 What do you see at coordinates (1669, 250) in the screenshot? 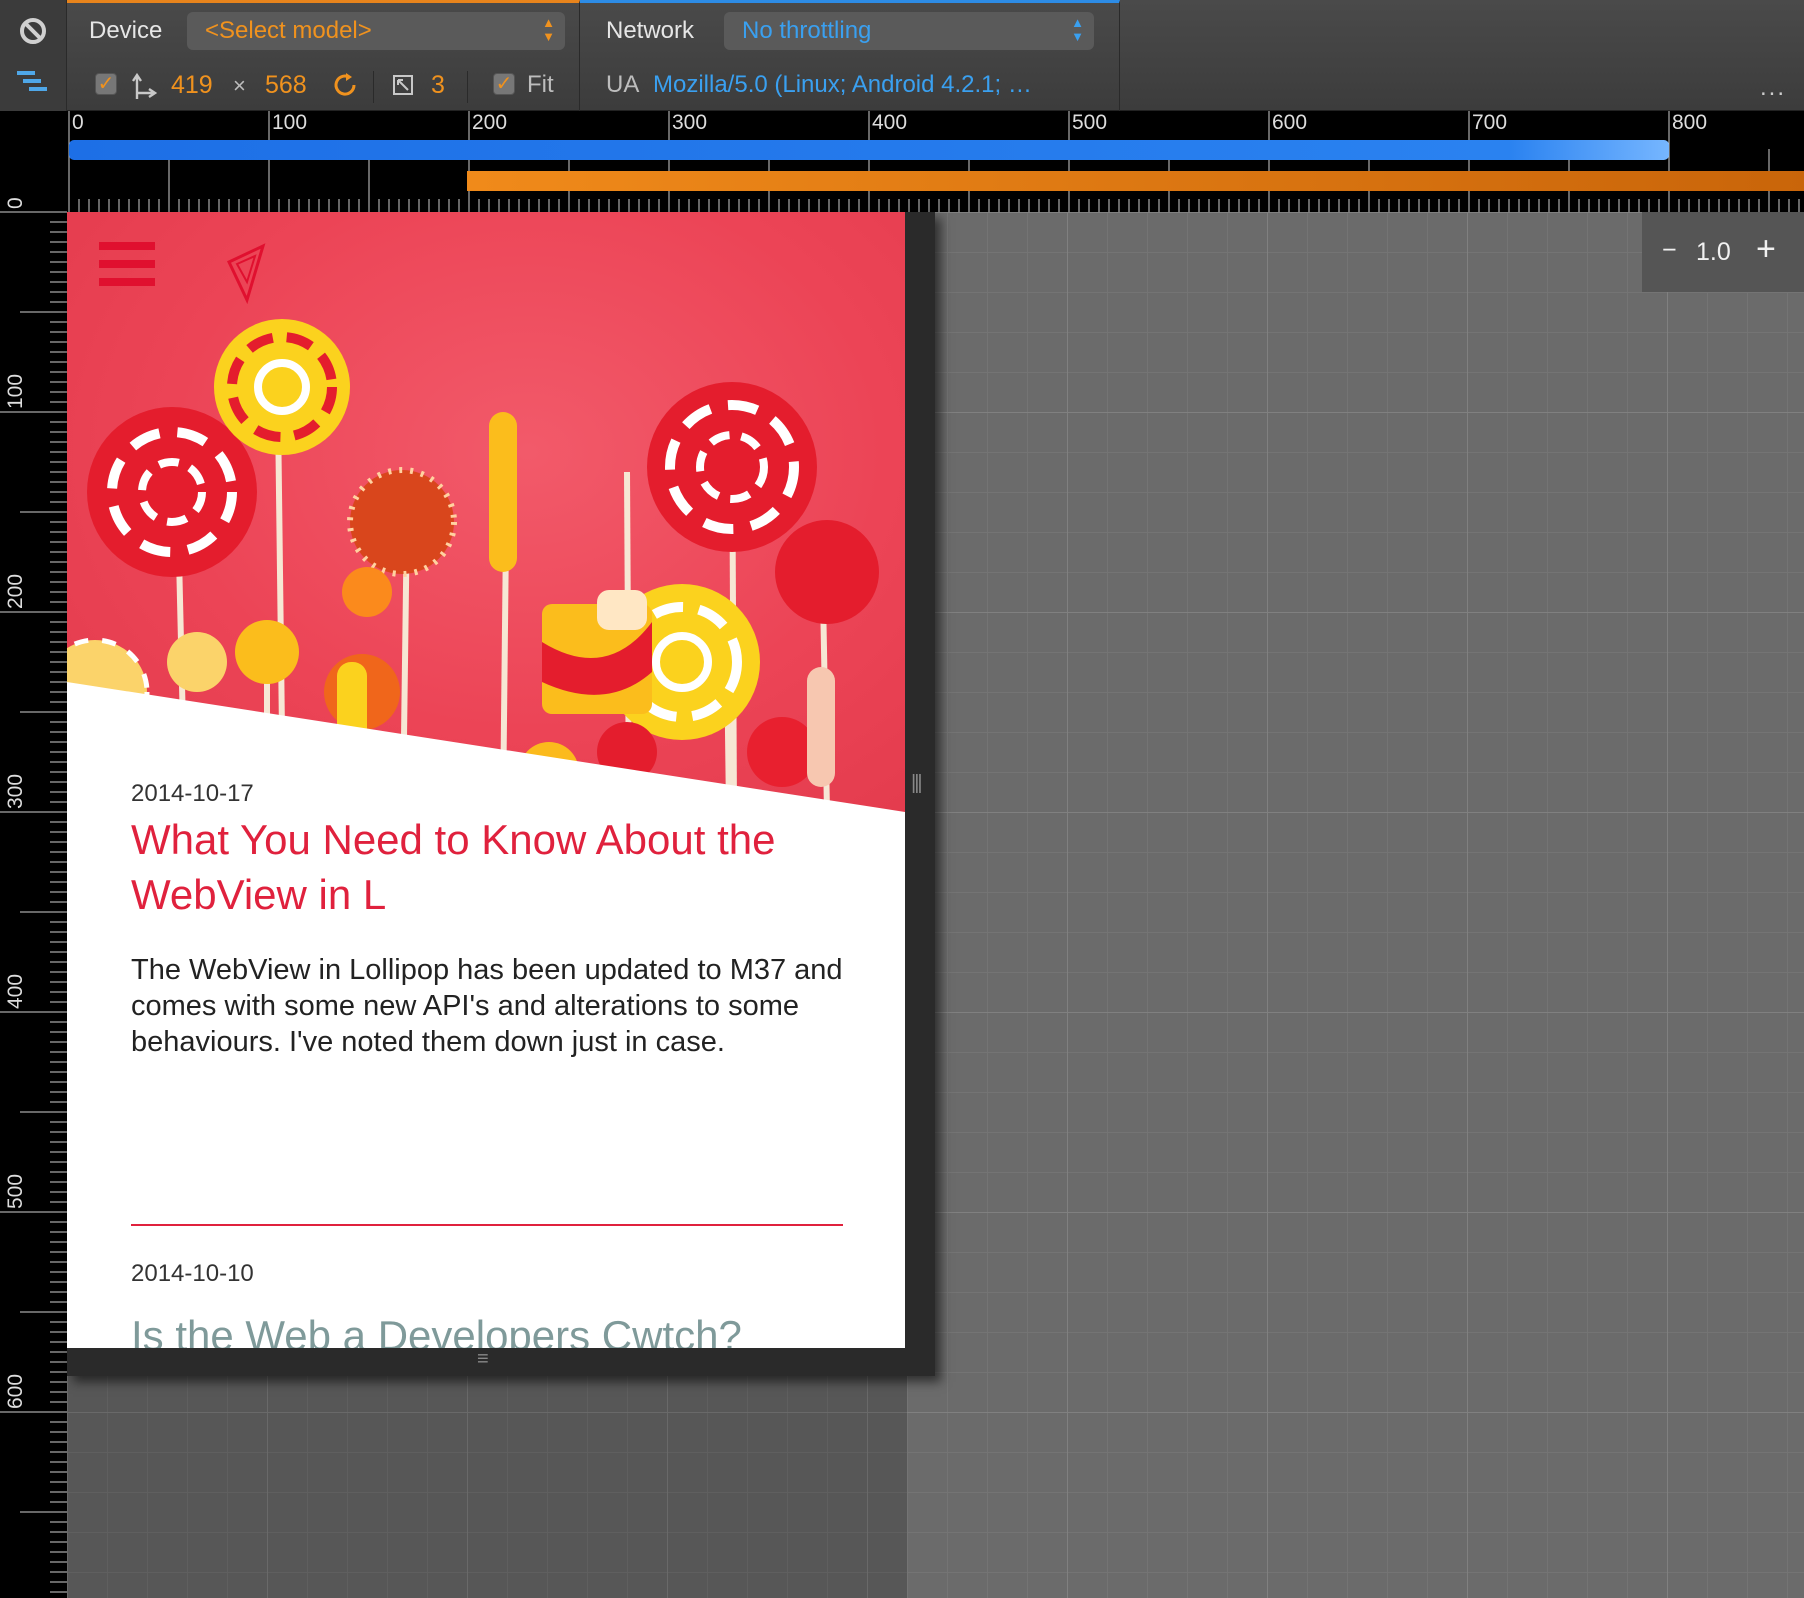
I see `zoom-out-button: −` at bounding box center [1669, 250].